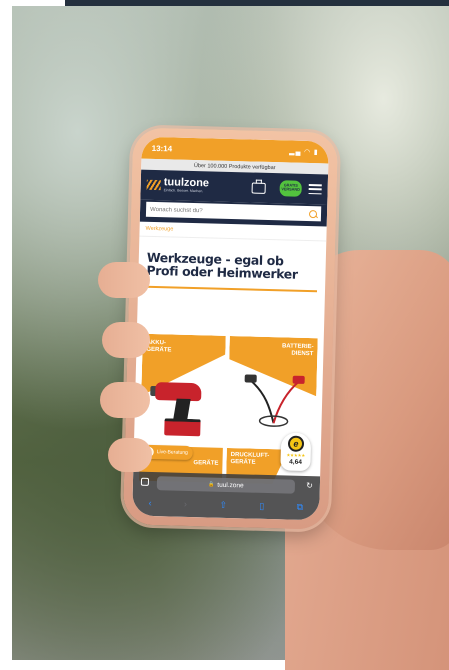  Describe the element at coordinates (250, 459) in the screenshot. I see `category-label: DRUCKLUFT- GERÄTE` at that location.